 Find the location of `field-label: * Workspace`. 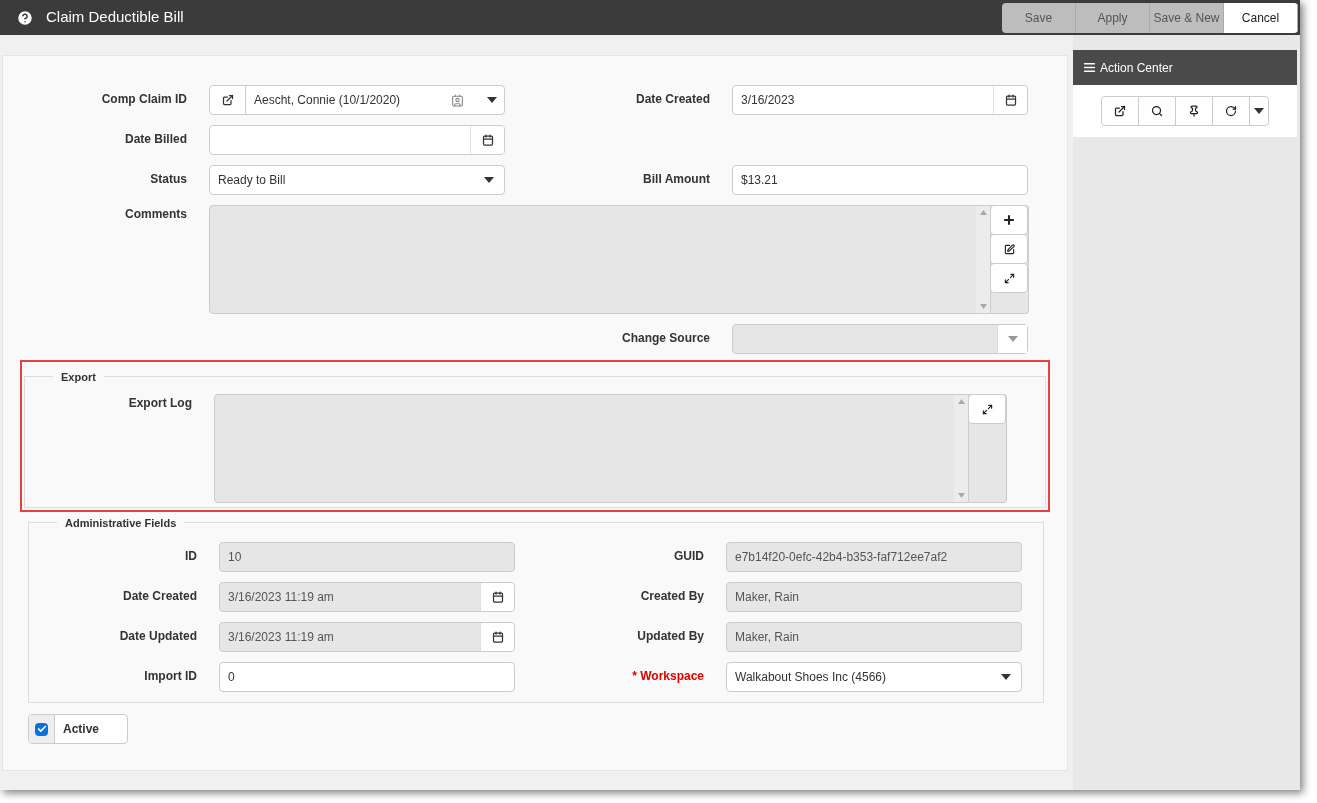

field-label: * Workspace is located at coordinates (668, 676).